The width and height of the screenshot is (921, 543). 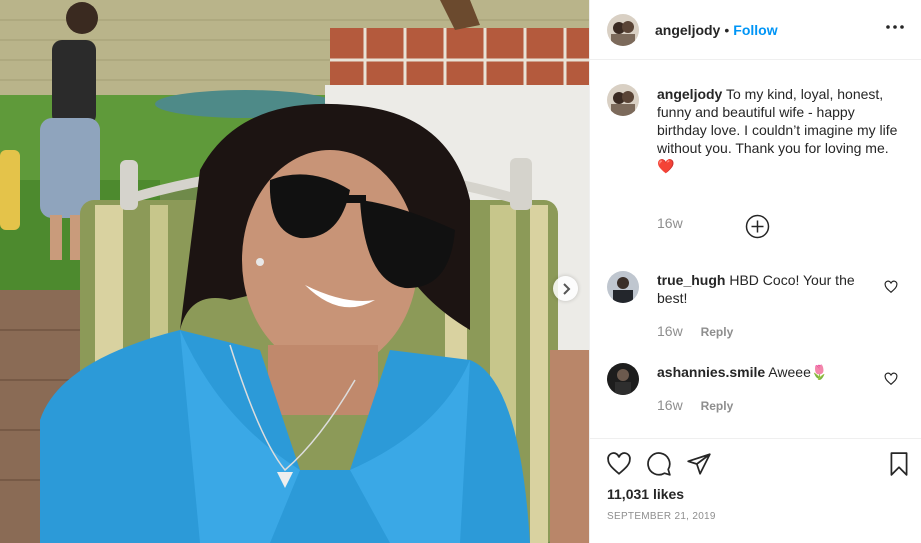 I want to click on comment-username: true_hugh, so click(x=691, y=280).